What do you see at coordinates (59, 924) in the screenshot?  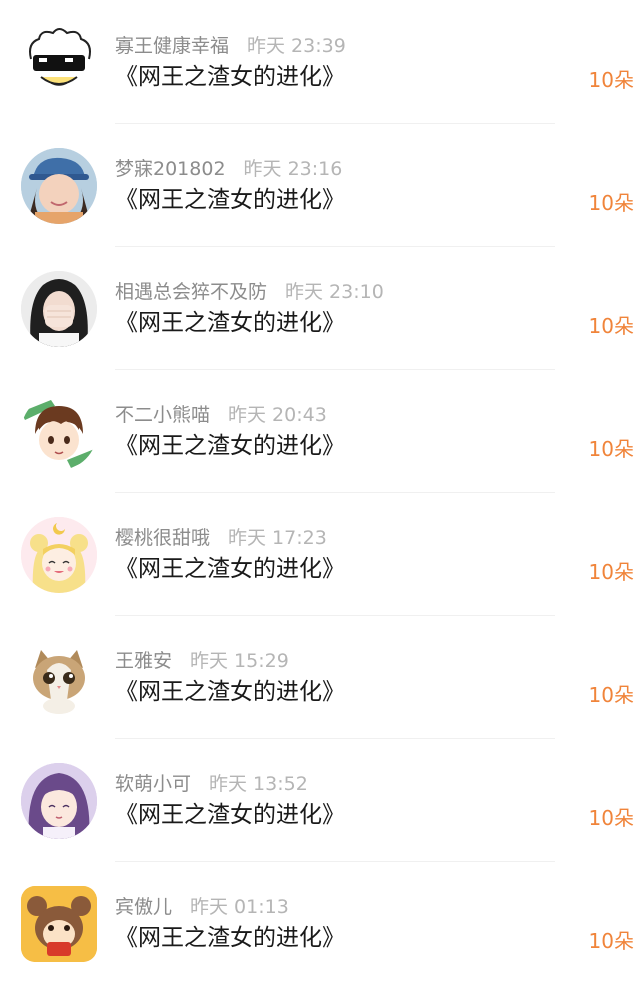 I see `cartoon-rat-avatar` at bounding box center [59, 924].